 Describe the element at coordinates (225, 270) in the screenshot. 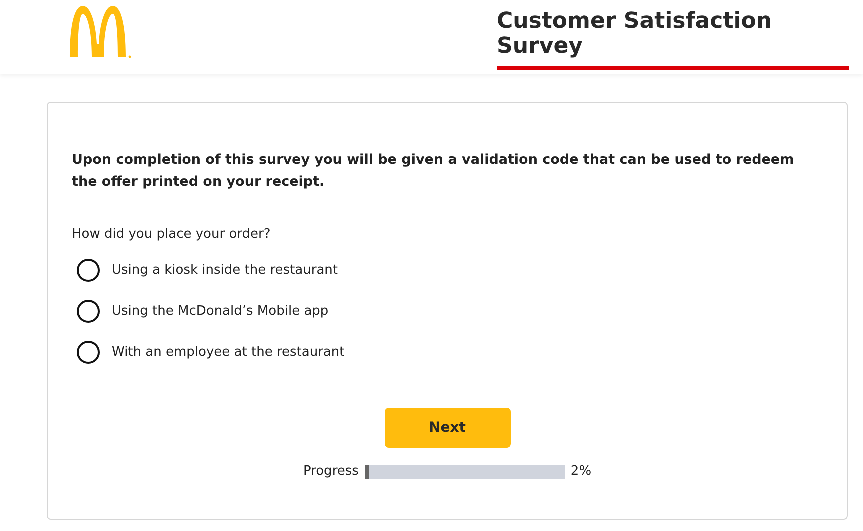

I see `option-label: Using a kiosk inside the restaurant` at that location.